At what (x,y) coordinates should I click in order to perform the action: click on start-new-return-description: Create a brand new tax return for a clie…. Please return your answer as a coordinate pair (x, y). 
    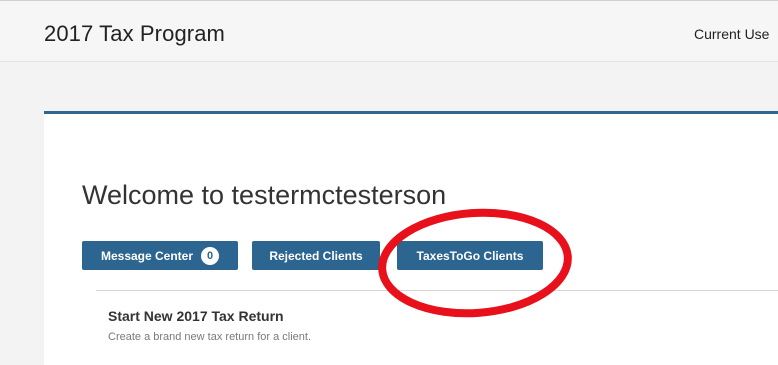
    Looking at the image, I should click on (209, 337).